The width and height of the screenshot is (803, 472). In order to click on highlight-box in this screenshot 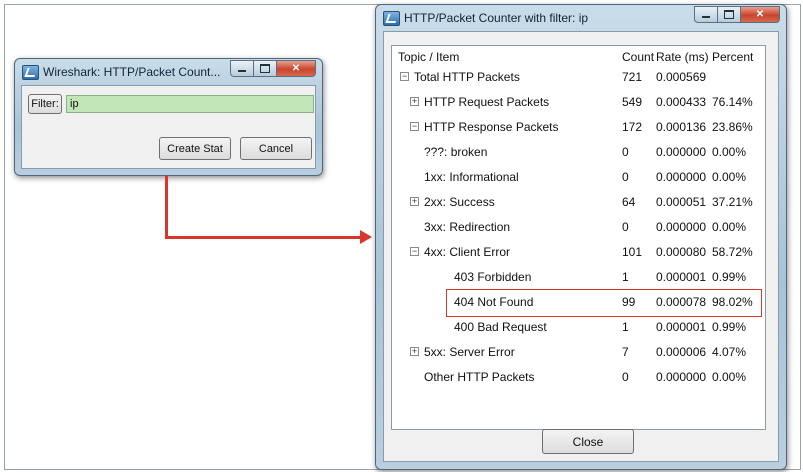, I will do `click(604, 303)`.